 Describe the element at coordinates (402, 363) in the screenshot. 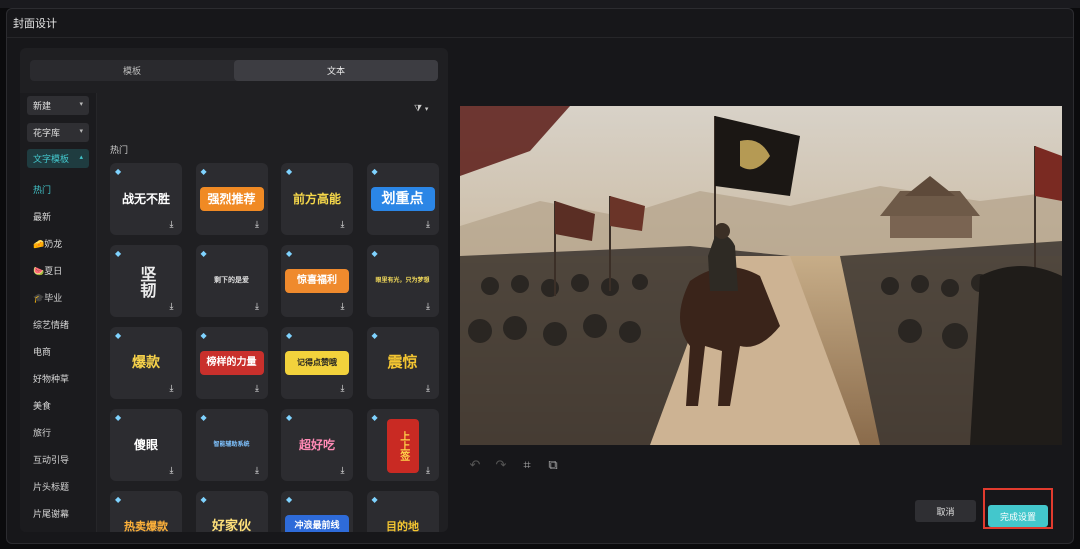

I see `template-card: ◆ 震惊 ⤓` at that location.